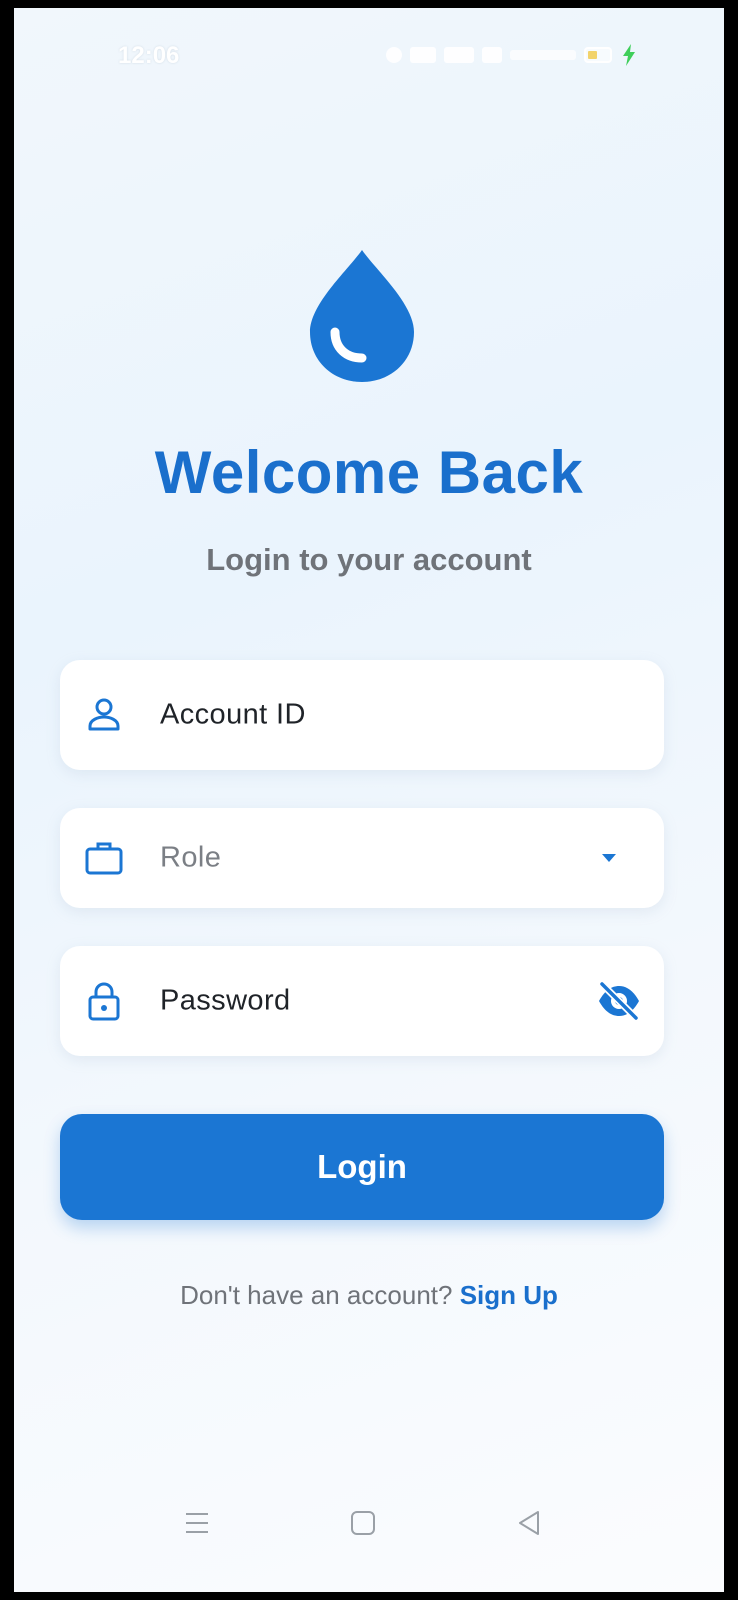 The height and width of the screenshot is (1600, 738). I want to click on wifi-icon, so click(459, 55).